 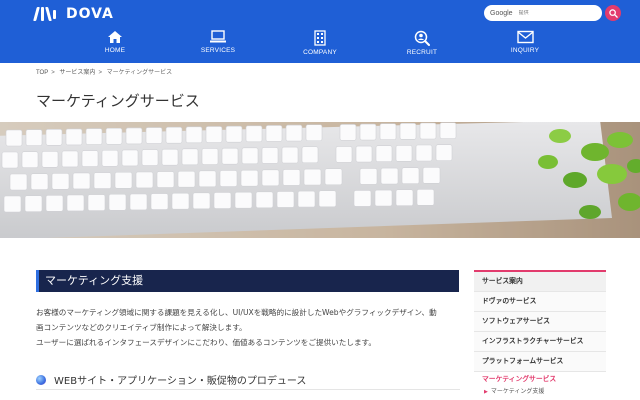 What do you see at coordinates (486, 392) in the screenshot?
I see `arrow-right-icon: ▶` at bounding box center [486, 392].